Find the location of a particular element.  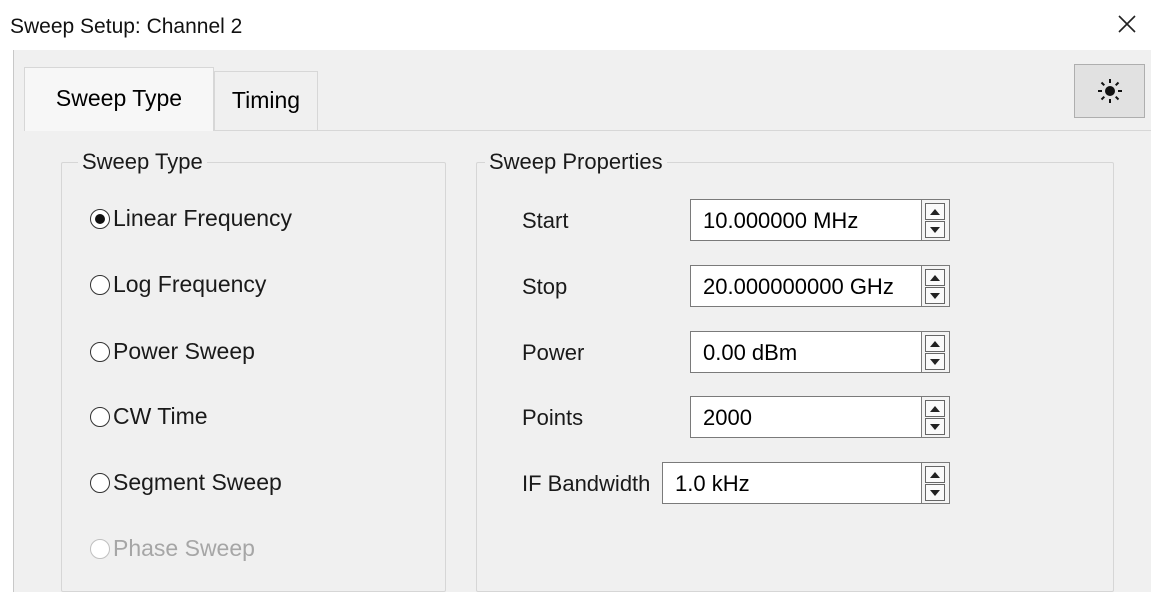

points-decrement-button is located at coordinates (935, 426).